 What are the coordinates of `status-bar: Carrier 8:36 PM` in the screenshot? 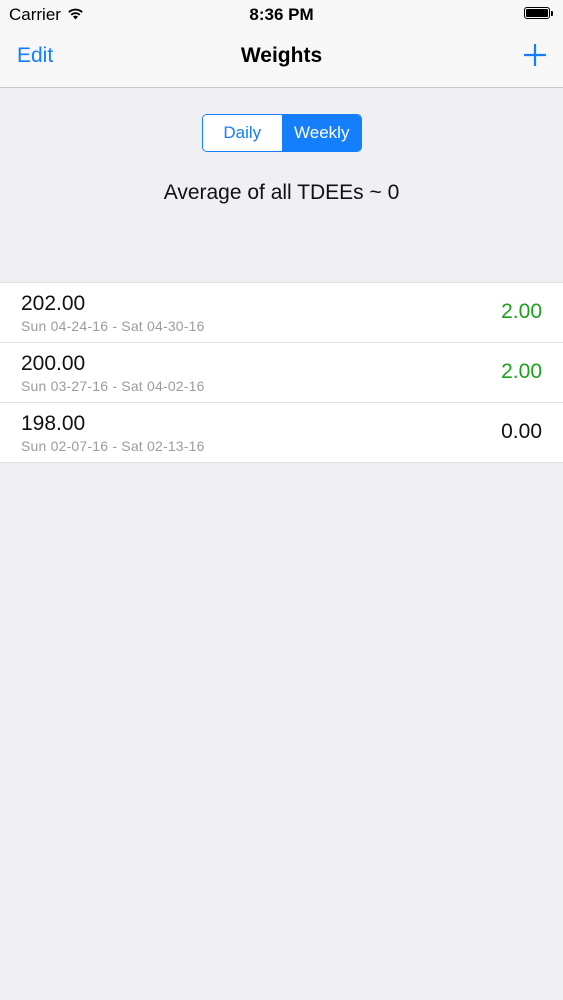 It's located at (281, 15).